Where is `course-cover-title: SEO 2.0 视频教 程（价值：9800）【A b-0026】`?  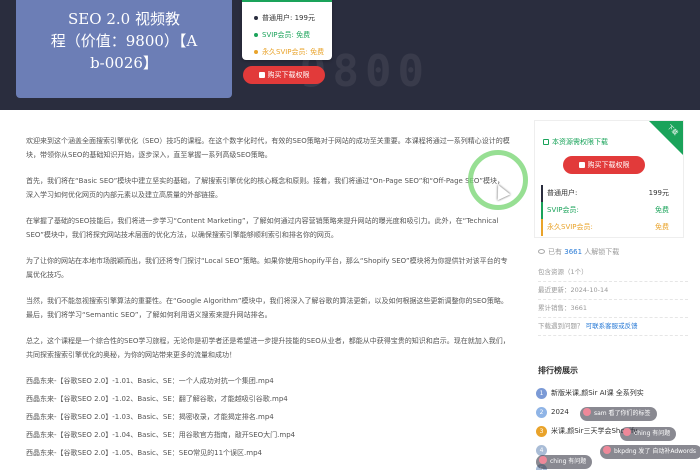
course-cover-title: SEO 2.0 视频教 程（价值：9800）【A b-0026】 is located at coordinates (124, 49).